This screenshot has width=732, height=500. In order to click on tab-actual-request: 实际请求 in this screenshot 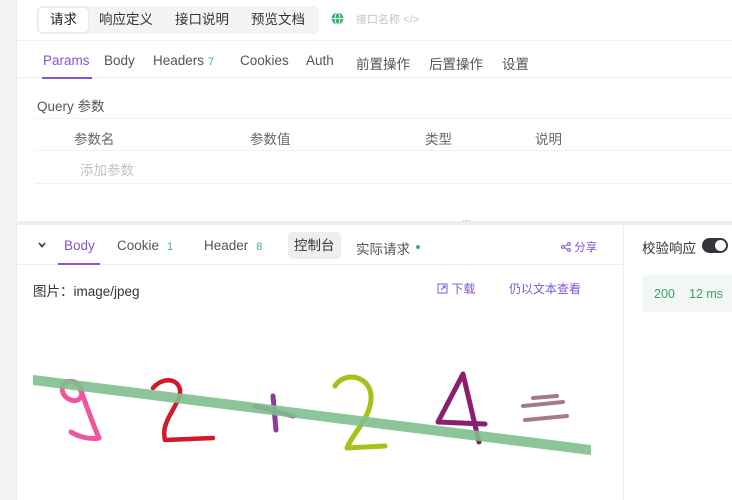, I will do `click(388, 248)`.